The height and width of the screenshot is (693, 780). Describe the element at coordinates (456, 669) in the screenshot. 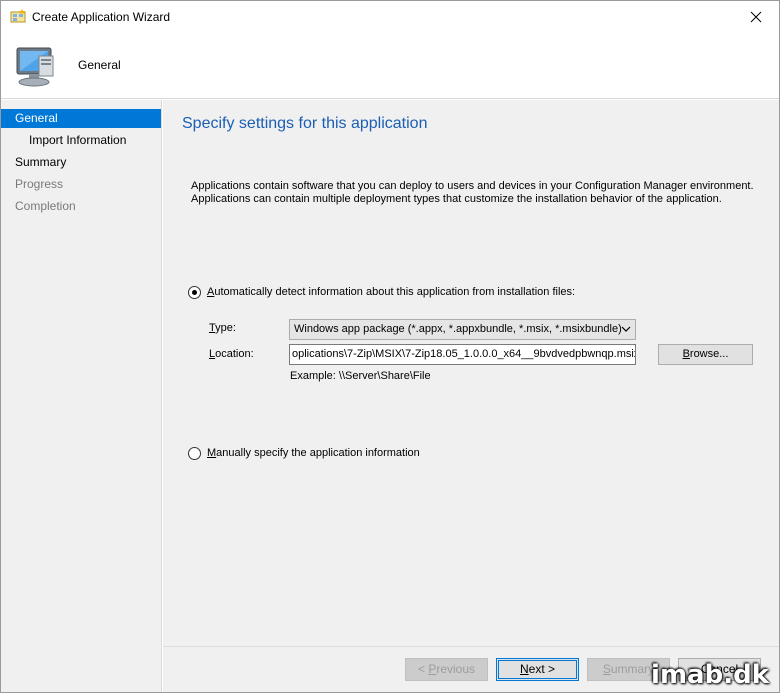

I see `previous-label: revious` at that location.